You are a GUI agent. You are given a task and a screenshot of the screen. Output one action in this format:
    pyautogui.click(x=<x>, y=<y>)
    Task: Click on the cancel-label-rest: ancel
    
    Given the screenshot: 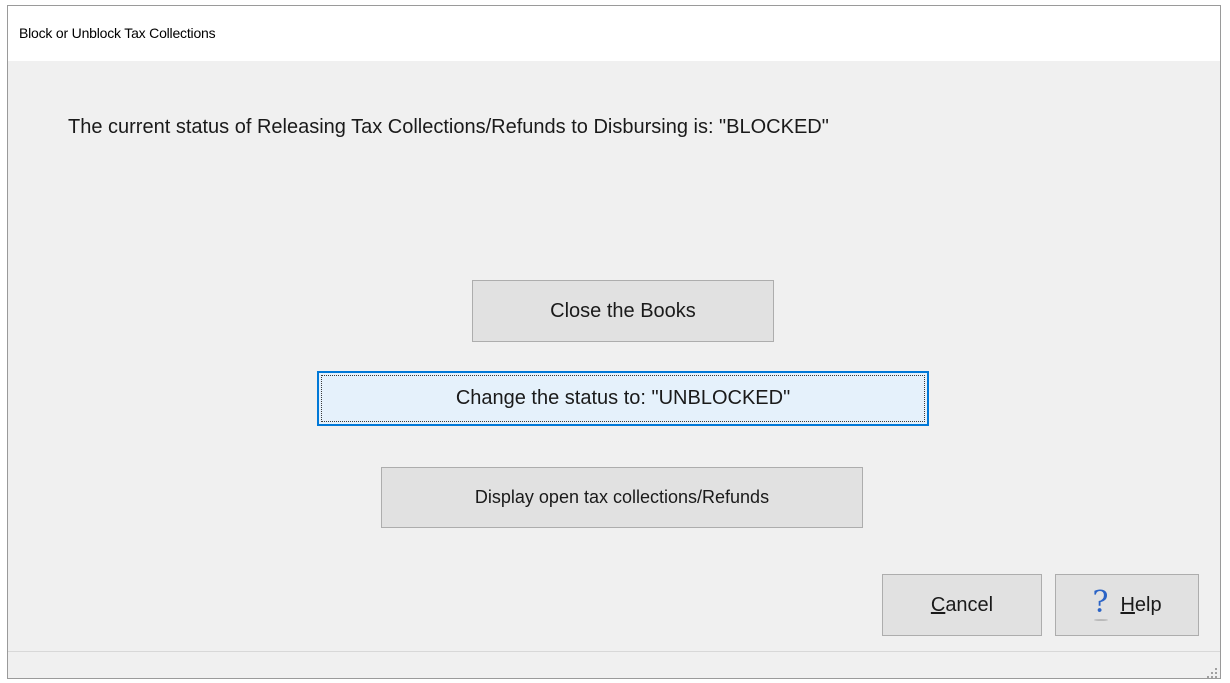 What is the action you would take?
    pyautogui.click(x=969, y=604)
    